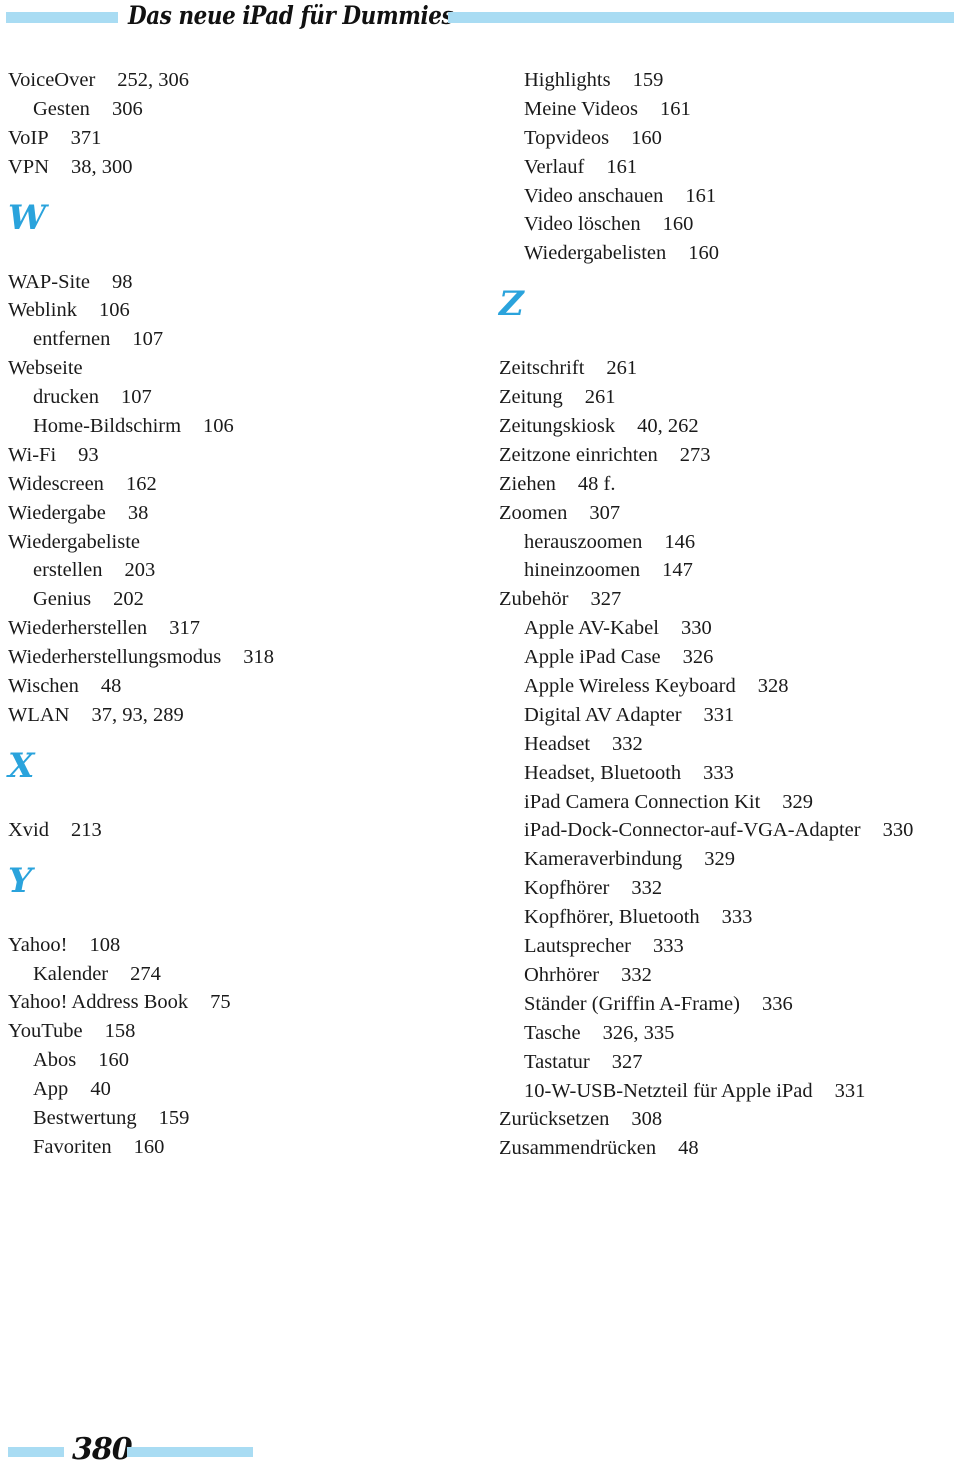  I want to click on index-term: Gesten, so click(61, 108).